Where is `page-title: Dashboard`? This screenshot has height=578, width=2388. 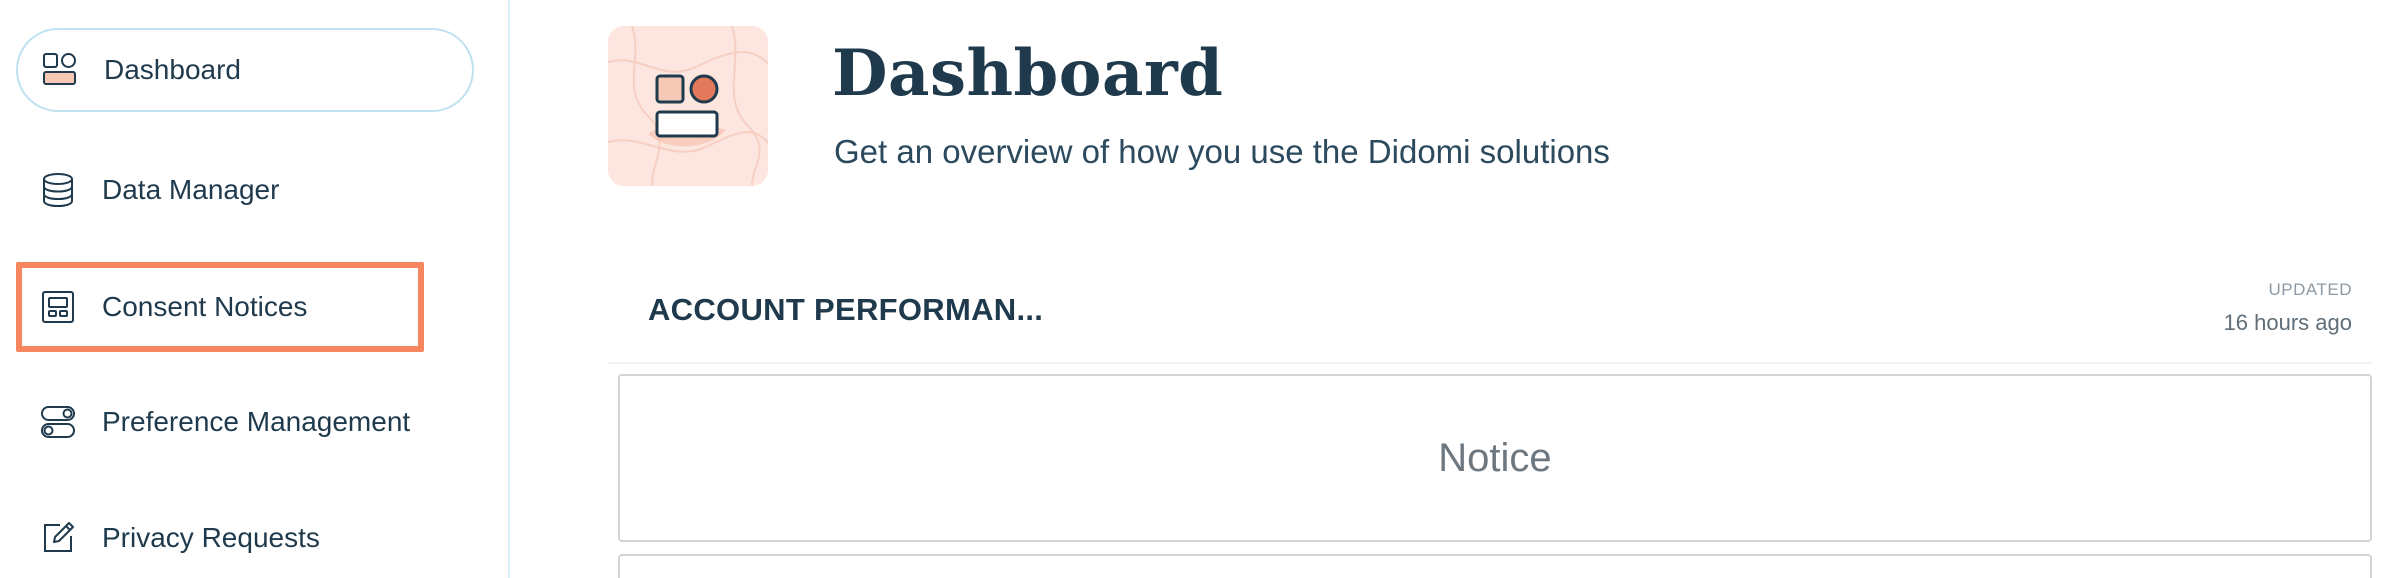 page-title: Dashboard is located at coordinates (1028, 73).